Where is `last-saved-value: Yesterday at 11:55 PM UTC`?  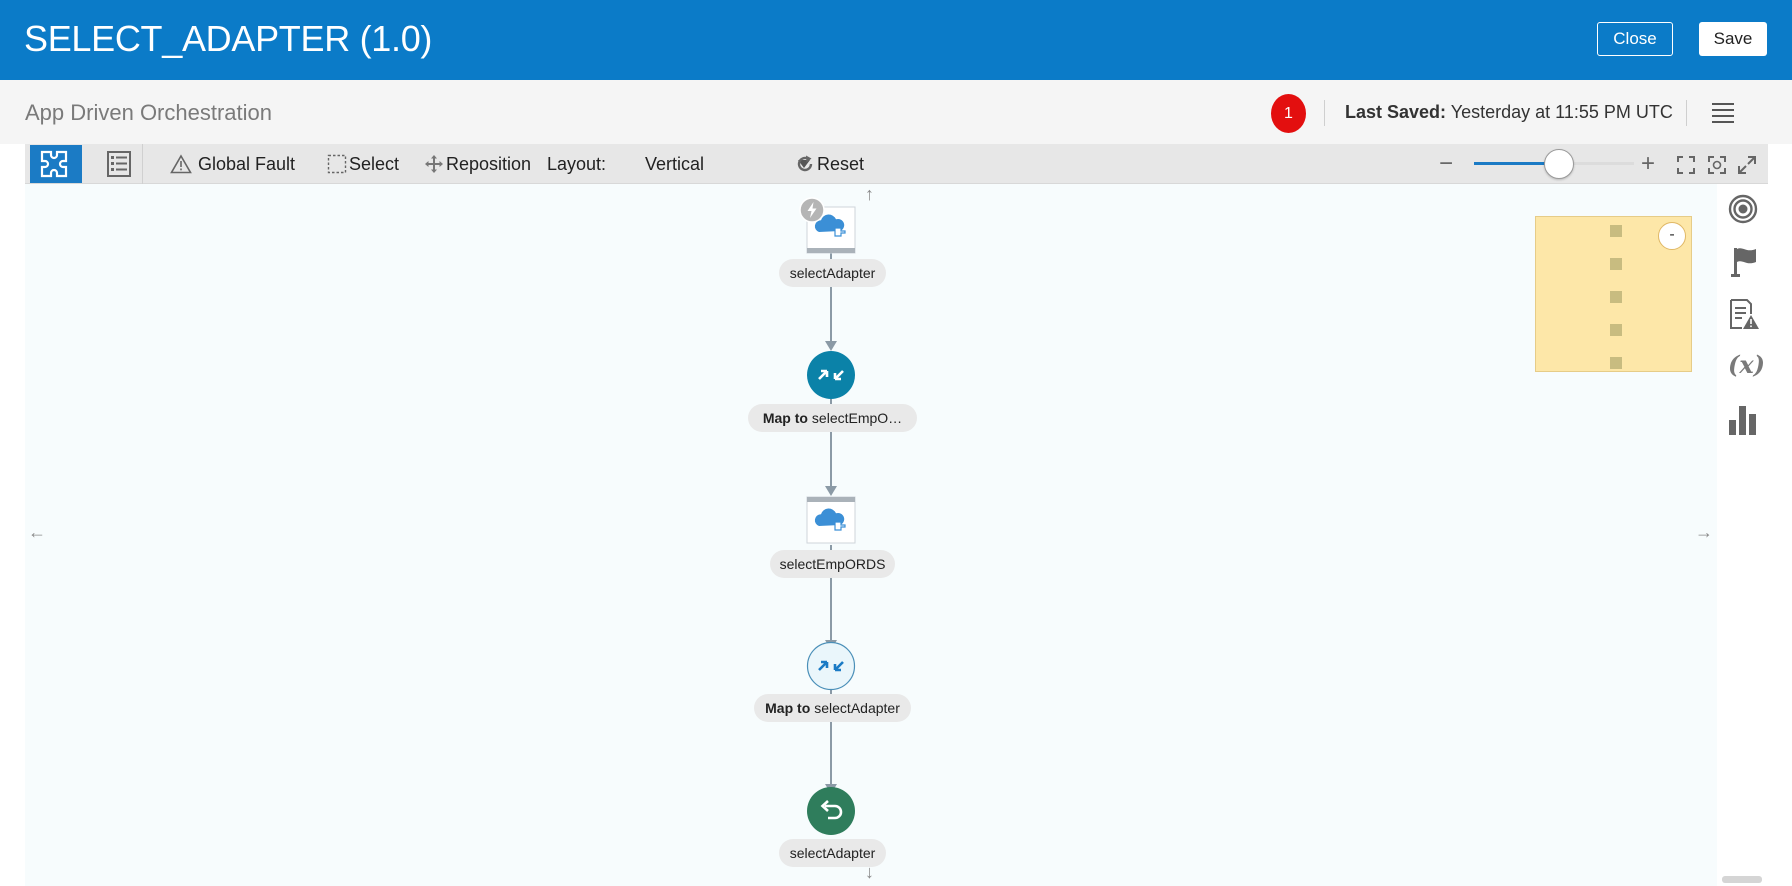
last-saved-value: Yesterday at 11:55 PM UTC is located at coordinates (1561, 112).